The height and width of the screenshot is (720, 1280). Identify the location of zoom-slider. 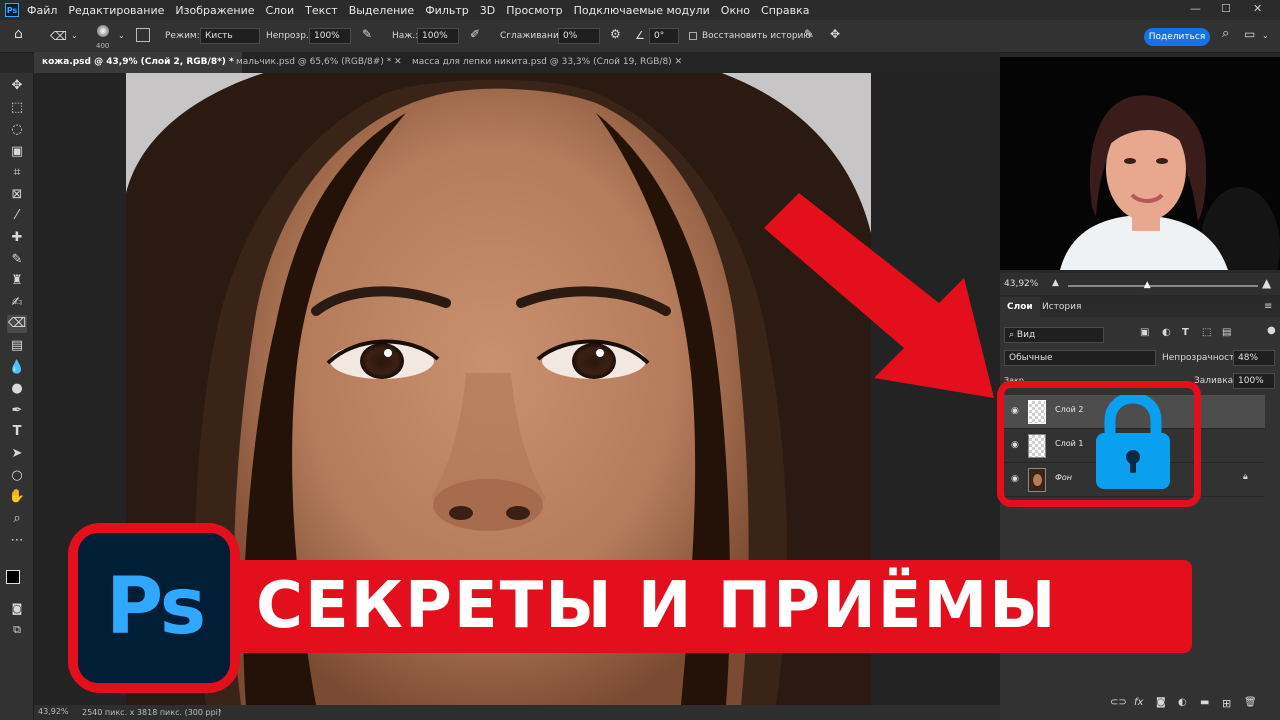
(1163, 286).